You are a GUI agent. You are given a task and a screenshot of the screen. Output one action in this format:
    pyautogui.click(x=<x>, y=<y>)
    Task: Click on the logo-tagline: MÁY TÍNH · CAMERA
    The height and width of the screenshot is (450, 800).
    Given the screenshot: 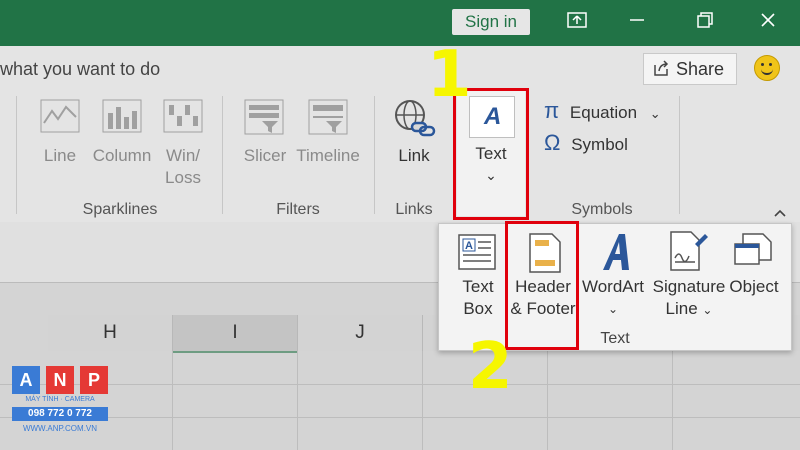 What is the action you would take?
    pyautogui.click(x=60, y=399)
    